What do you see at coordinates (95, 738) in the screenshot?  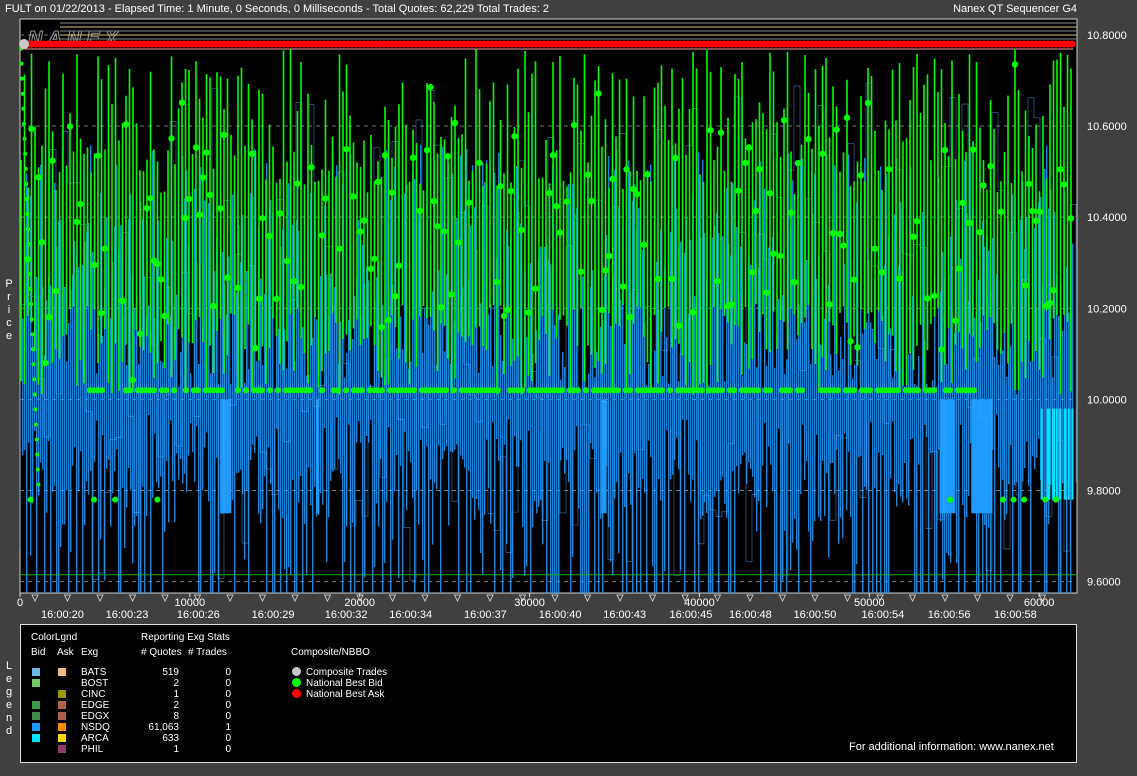 I see `exchange-name: ARCA` at bounding box center [95, 738].